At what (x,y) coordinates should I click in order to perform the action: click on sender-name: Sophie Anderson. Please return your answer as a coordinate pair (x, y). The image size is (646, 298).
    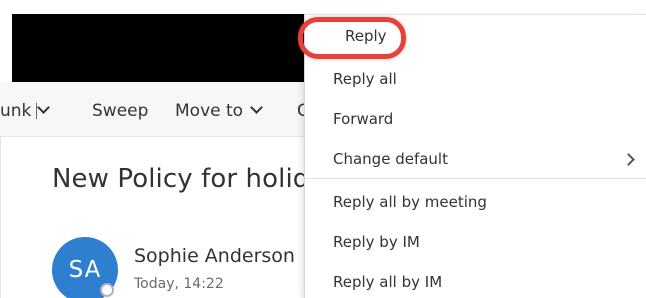
    Looking at the image, I should click on (214, 256).